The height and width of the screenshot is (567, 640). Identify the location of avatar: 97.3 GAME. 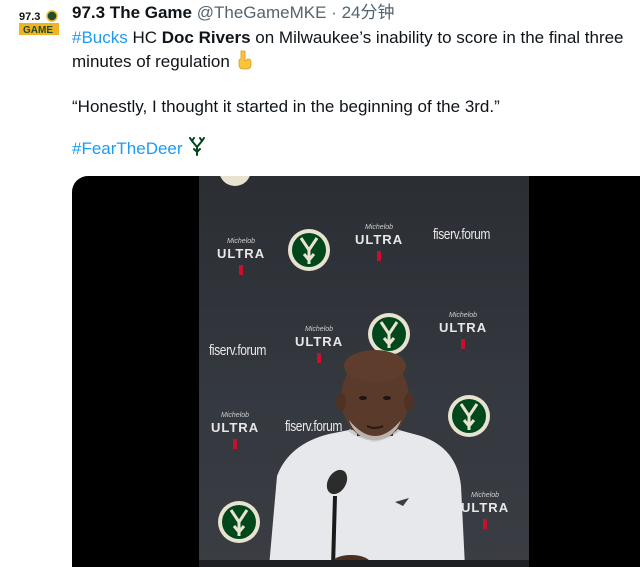
(39, 23).